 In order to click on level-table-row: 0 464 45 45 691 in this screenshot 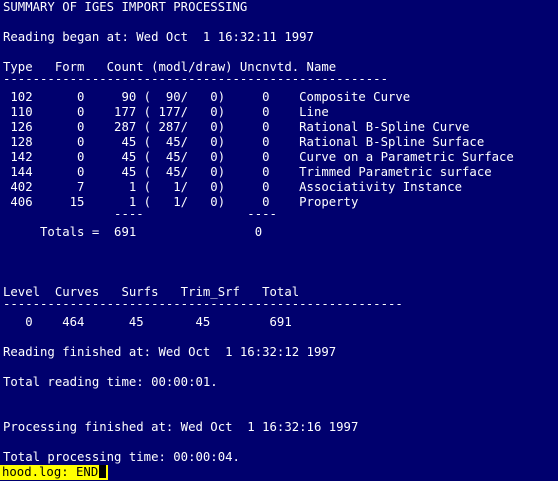, I will do `click(147, 322)`.